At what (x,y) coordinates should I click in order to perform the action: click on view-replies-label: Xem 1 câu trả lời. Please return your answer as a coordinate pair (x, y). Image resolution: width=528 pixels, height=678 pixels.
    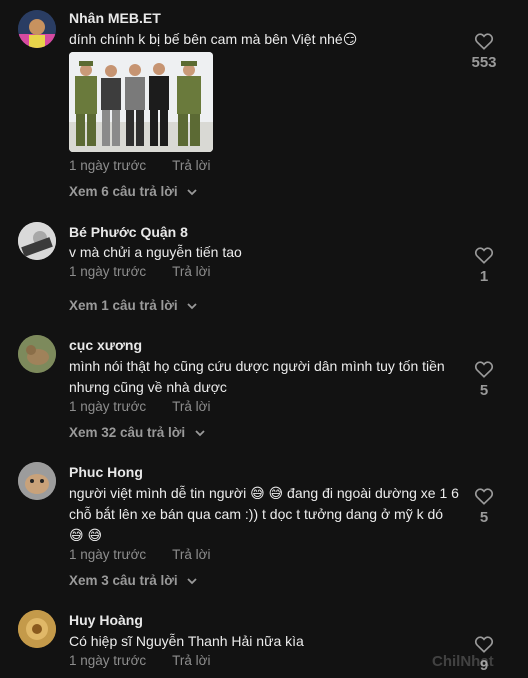
    Looking at the image, I should click on (123, 305).